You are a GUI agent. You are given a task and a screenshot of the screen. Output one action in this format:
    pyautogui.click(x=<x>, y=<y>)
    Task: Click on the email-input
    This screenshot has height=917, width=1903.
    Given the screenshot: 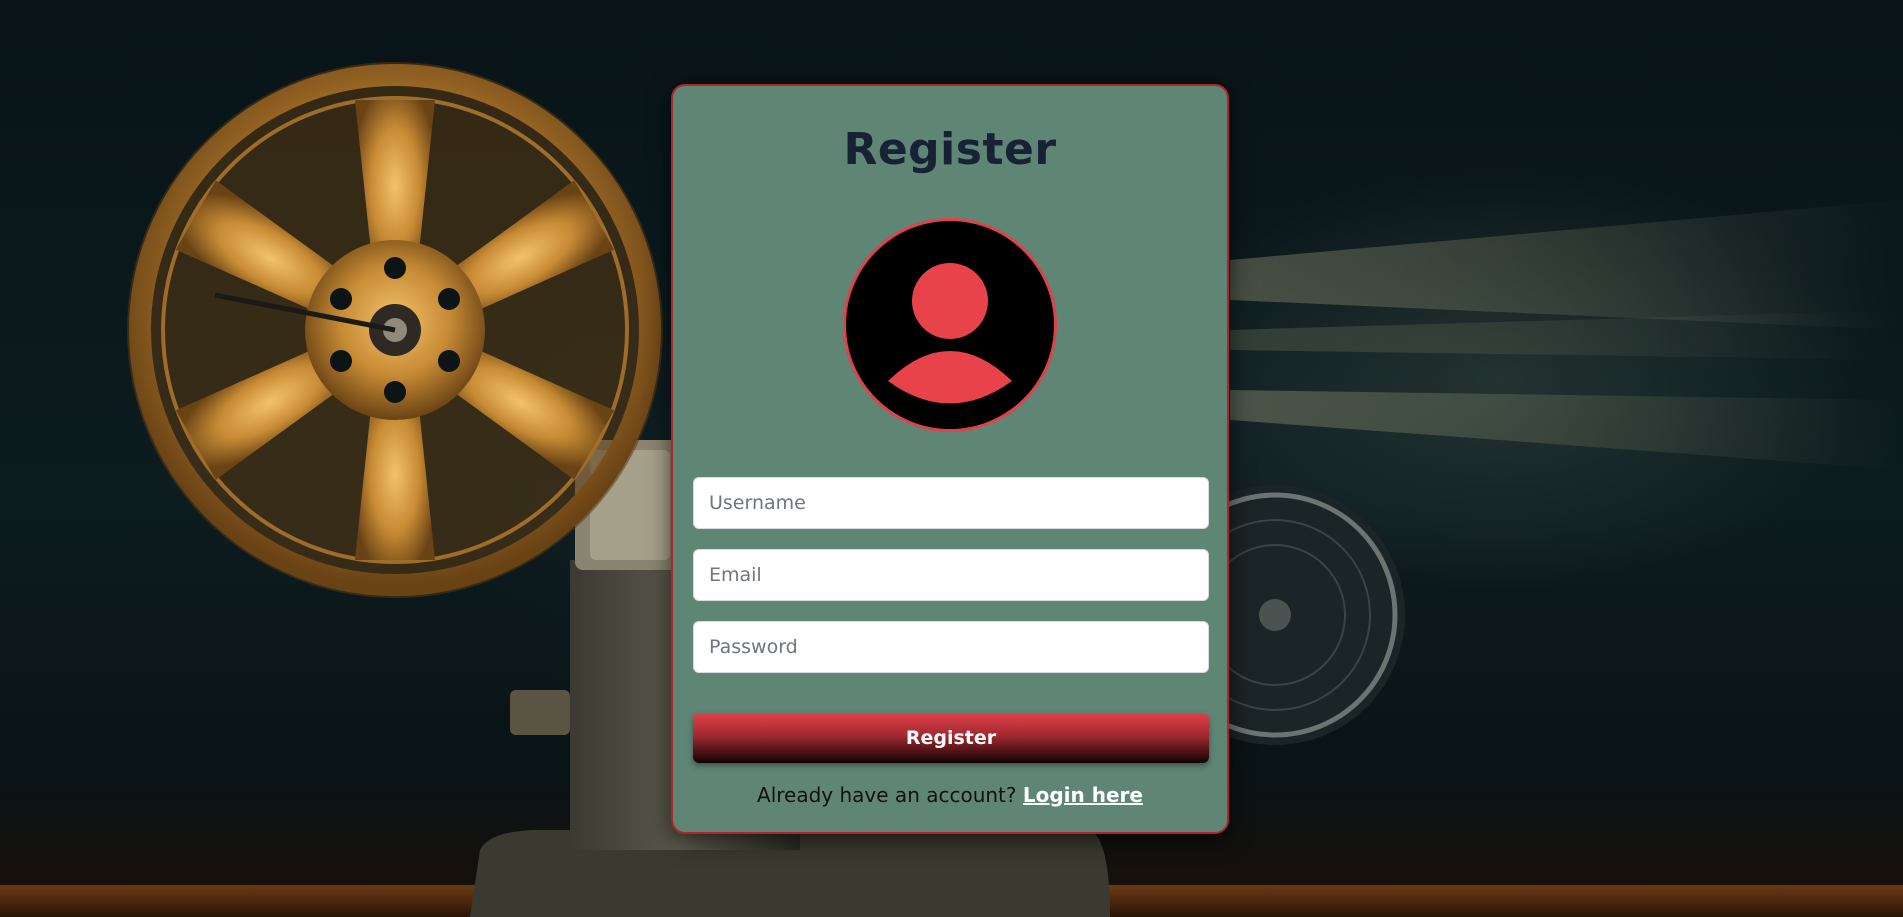 What is the action you would take?
    pyautogui.click(x=951, y=575)
    